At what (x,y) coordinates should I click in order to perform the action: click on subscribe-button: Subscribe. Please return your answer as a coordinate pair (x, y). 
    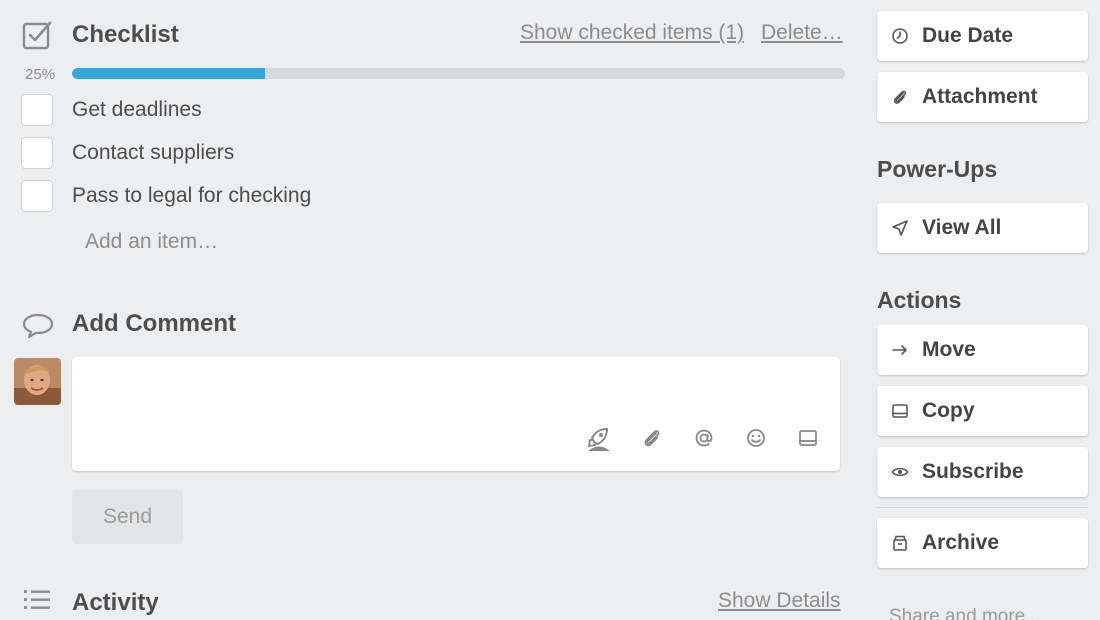
    Looking at the image, I should click on (982, 472).